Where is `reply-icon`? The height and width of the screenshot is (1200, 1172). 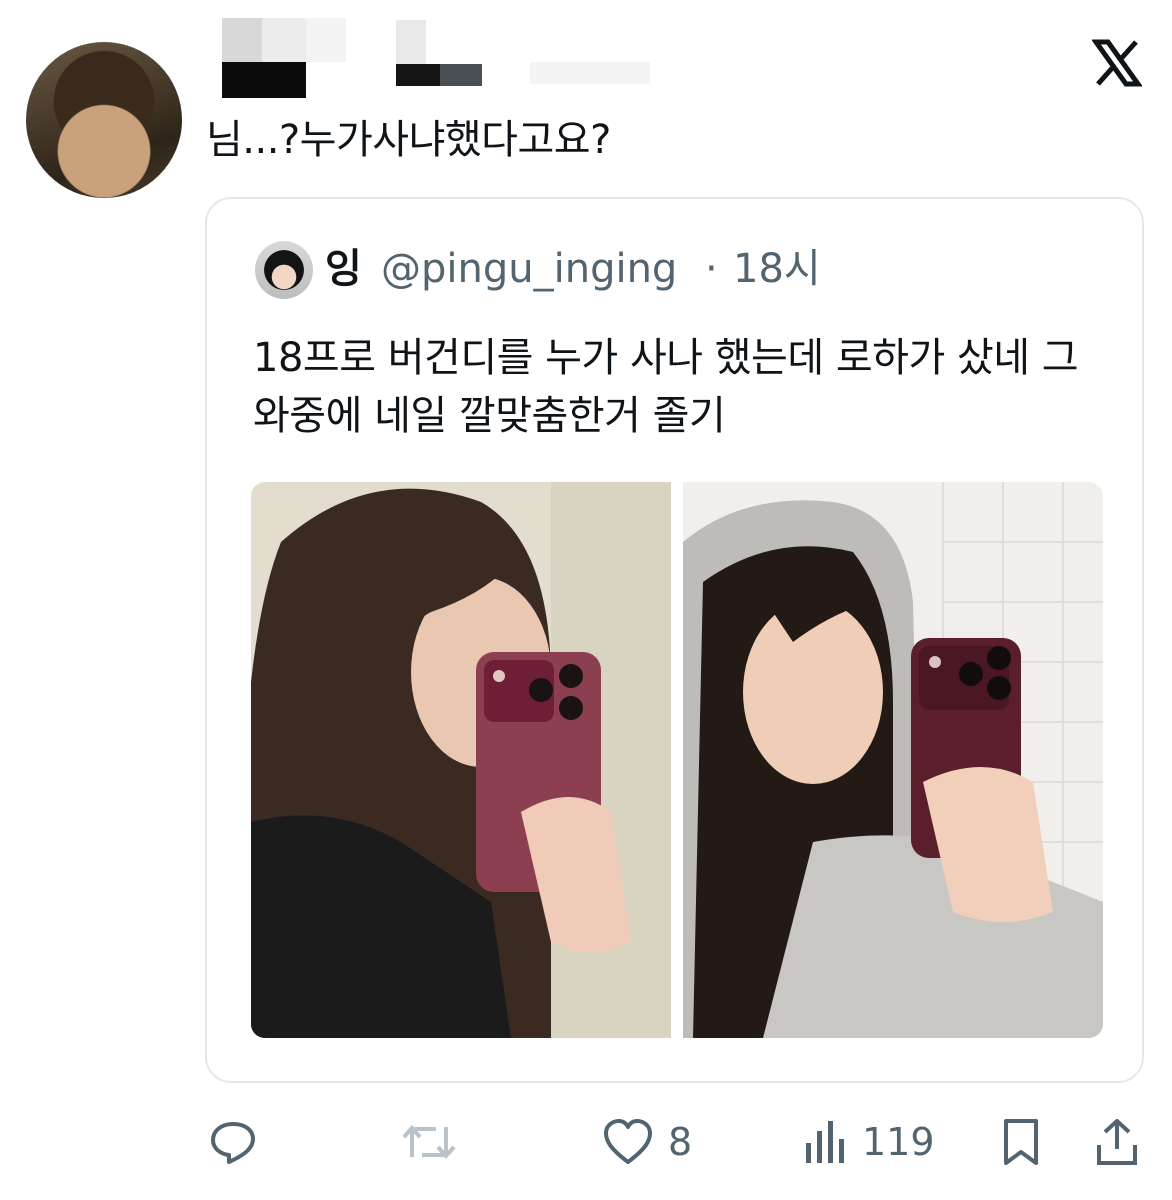 reply-icon is located at coordinates (233, 1143).